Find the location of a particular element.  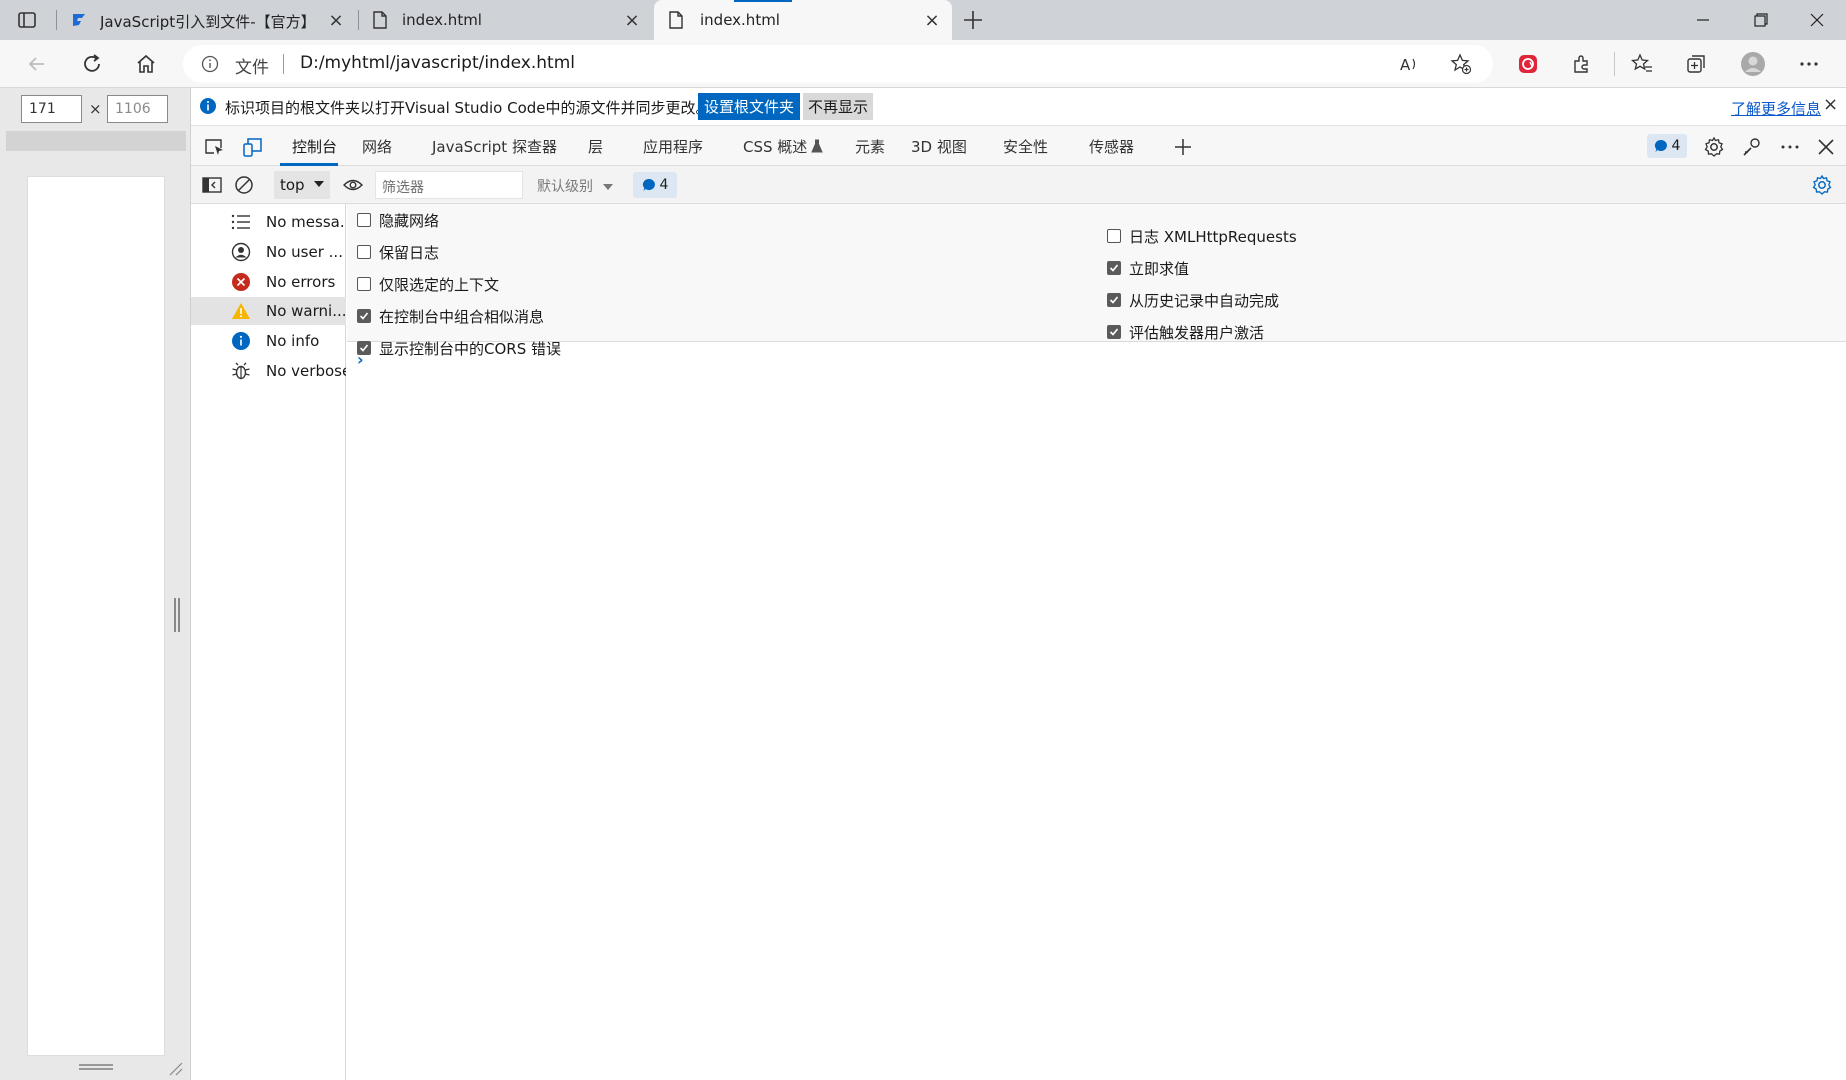

message-icon is located at coordinates (648, 184).